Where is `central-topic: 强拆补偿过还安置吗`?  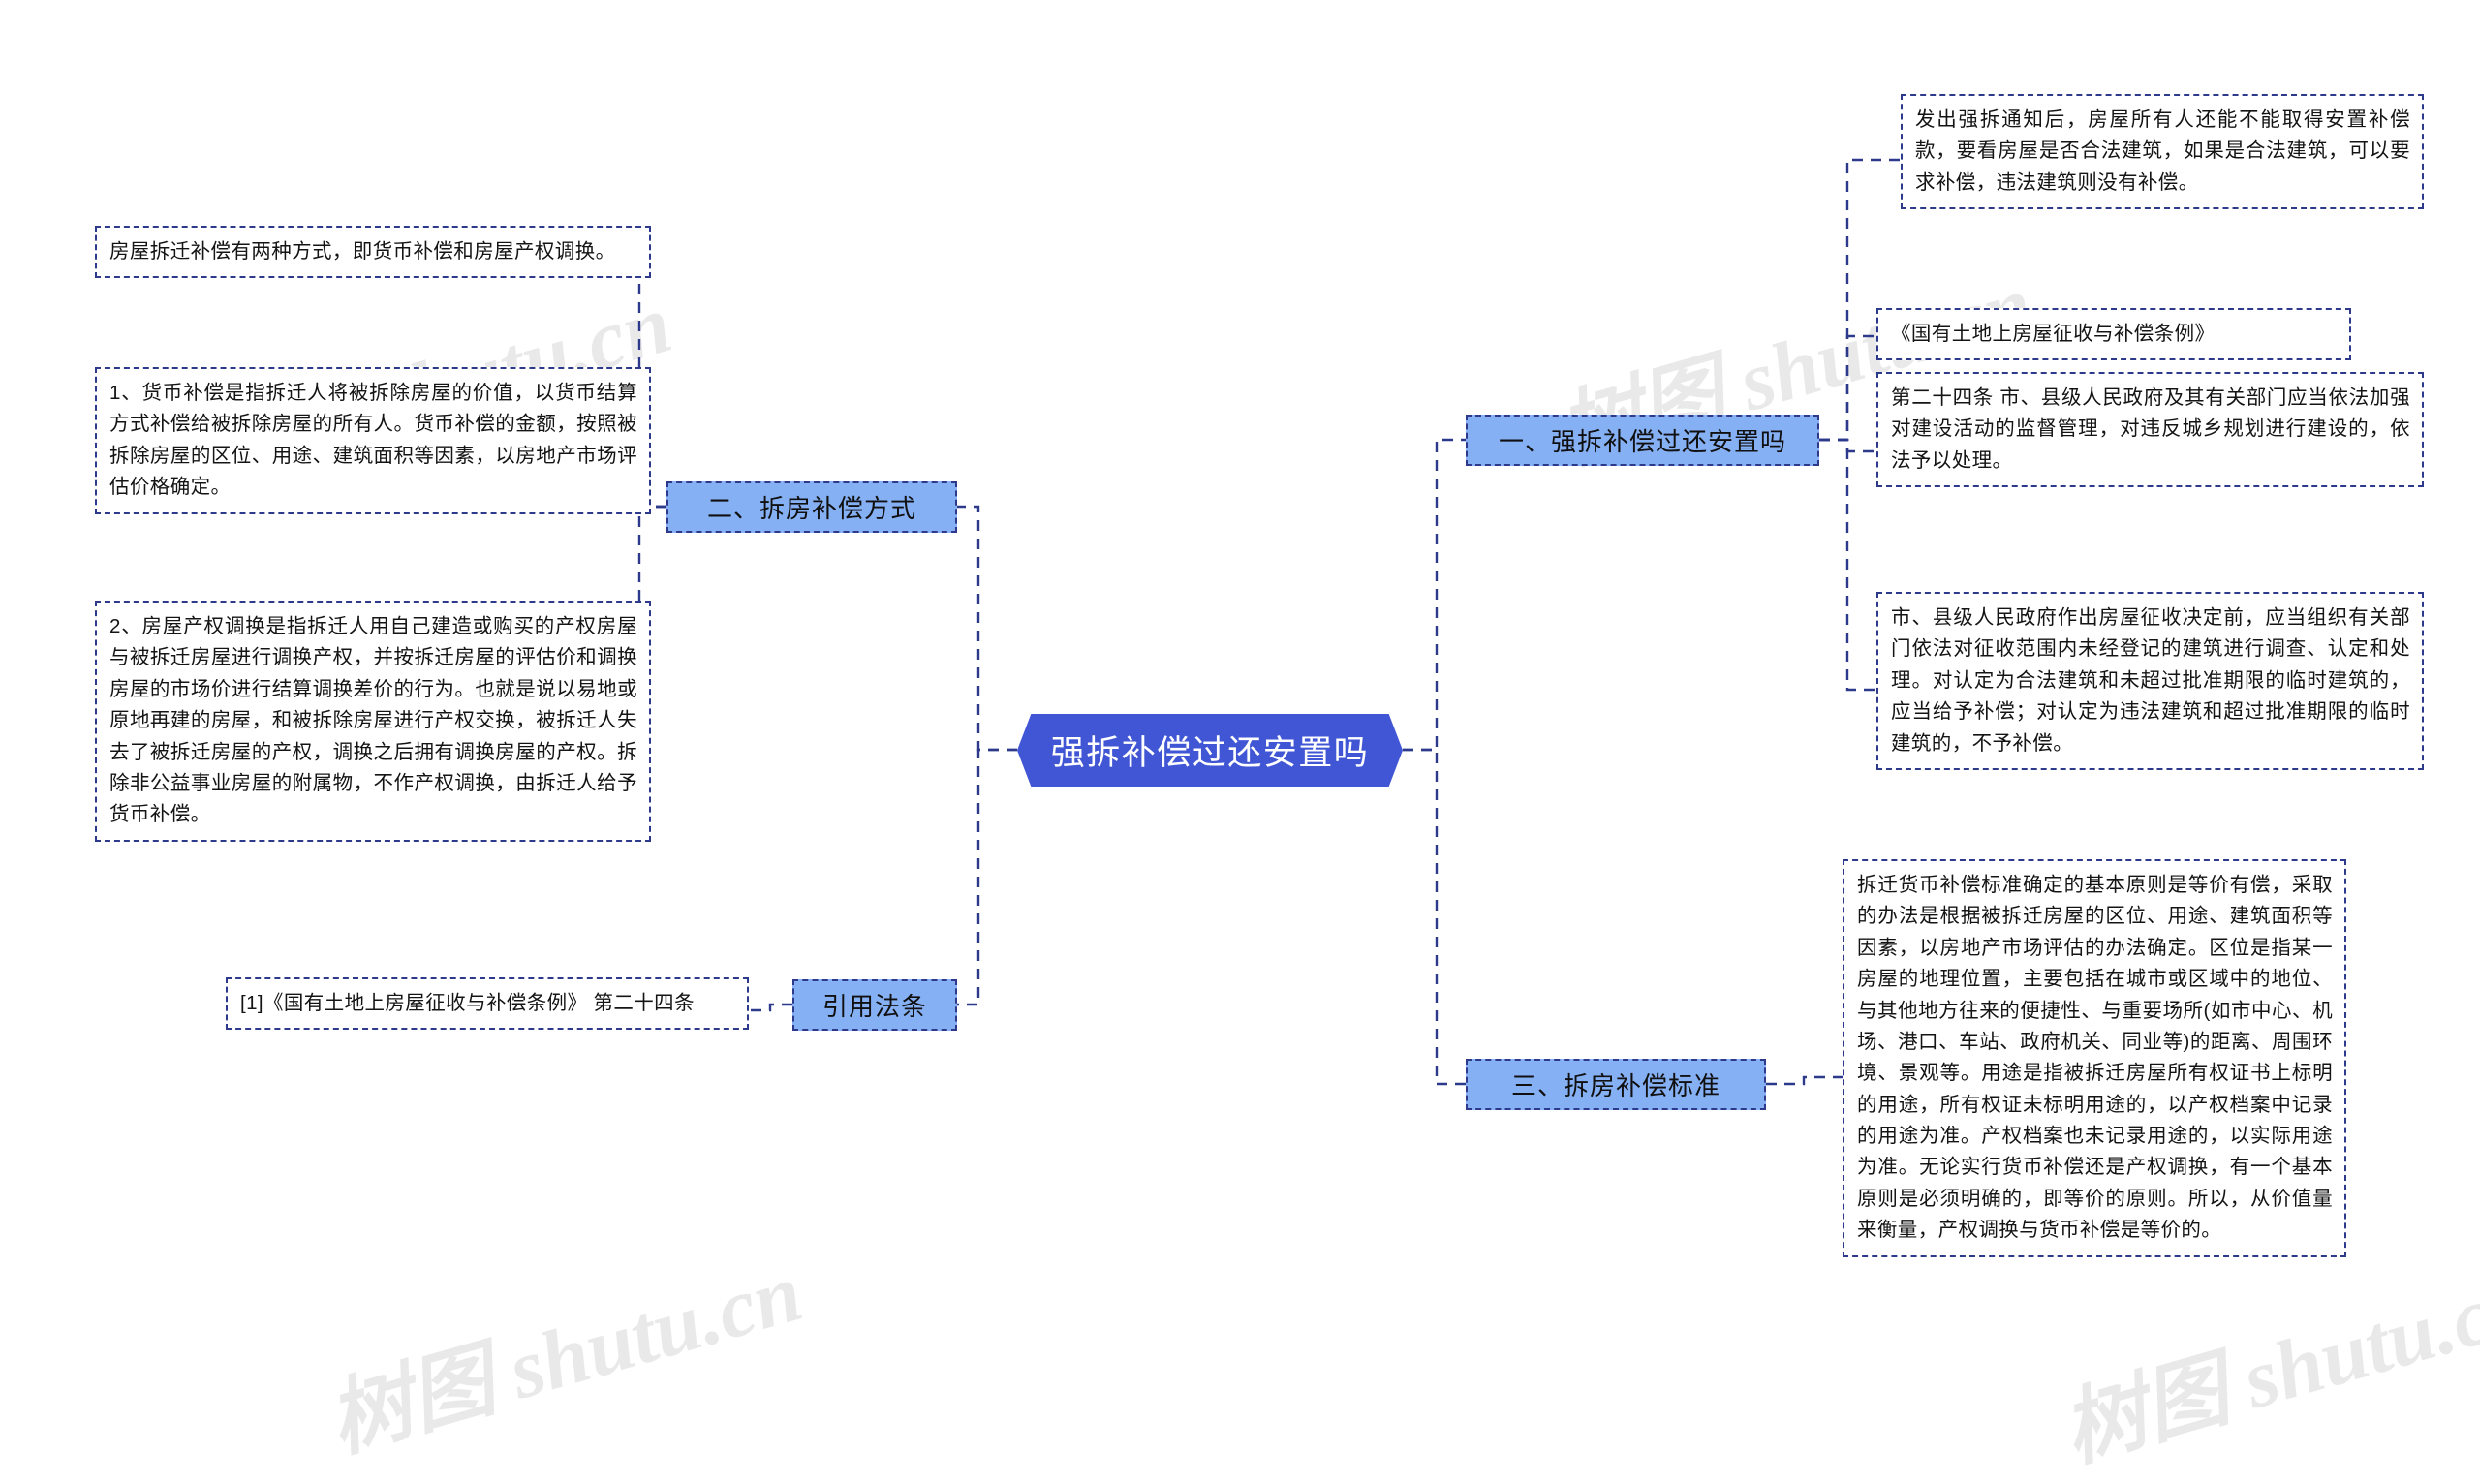
central-topic: 强拆补偿过还安置吗 is located at coordinates (1210, 750).